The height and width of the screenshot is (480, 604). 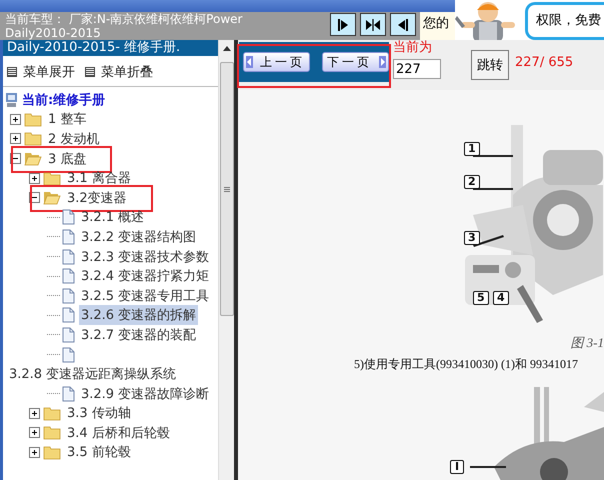 I want to click on expand-right-button, so click(x=343, y=24).